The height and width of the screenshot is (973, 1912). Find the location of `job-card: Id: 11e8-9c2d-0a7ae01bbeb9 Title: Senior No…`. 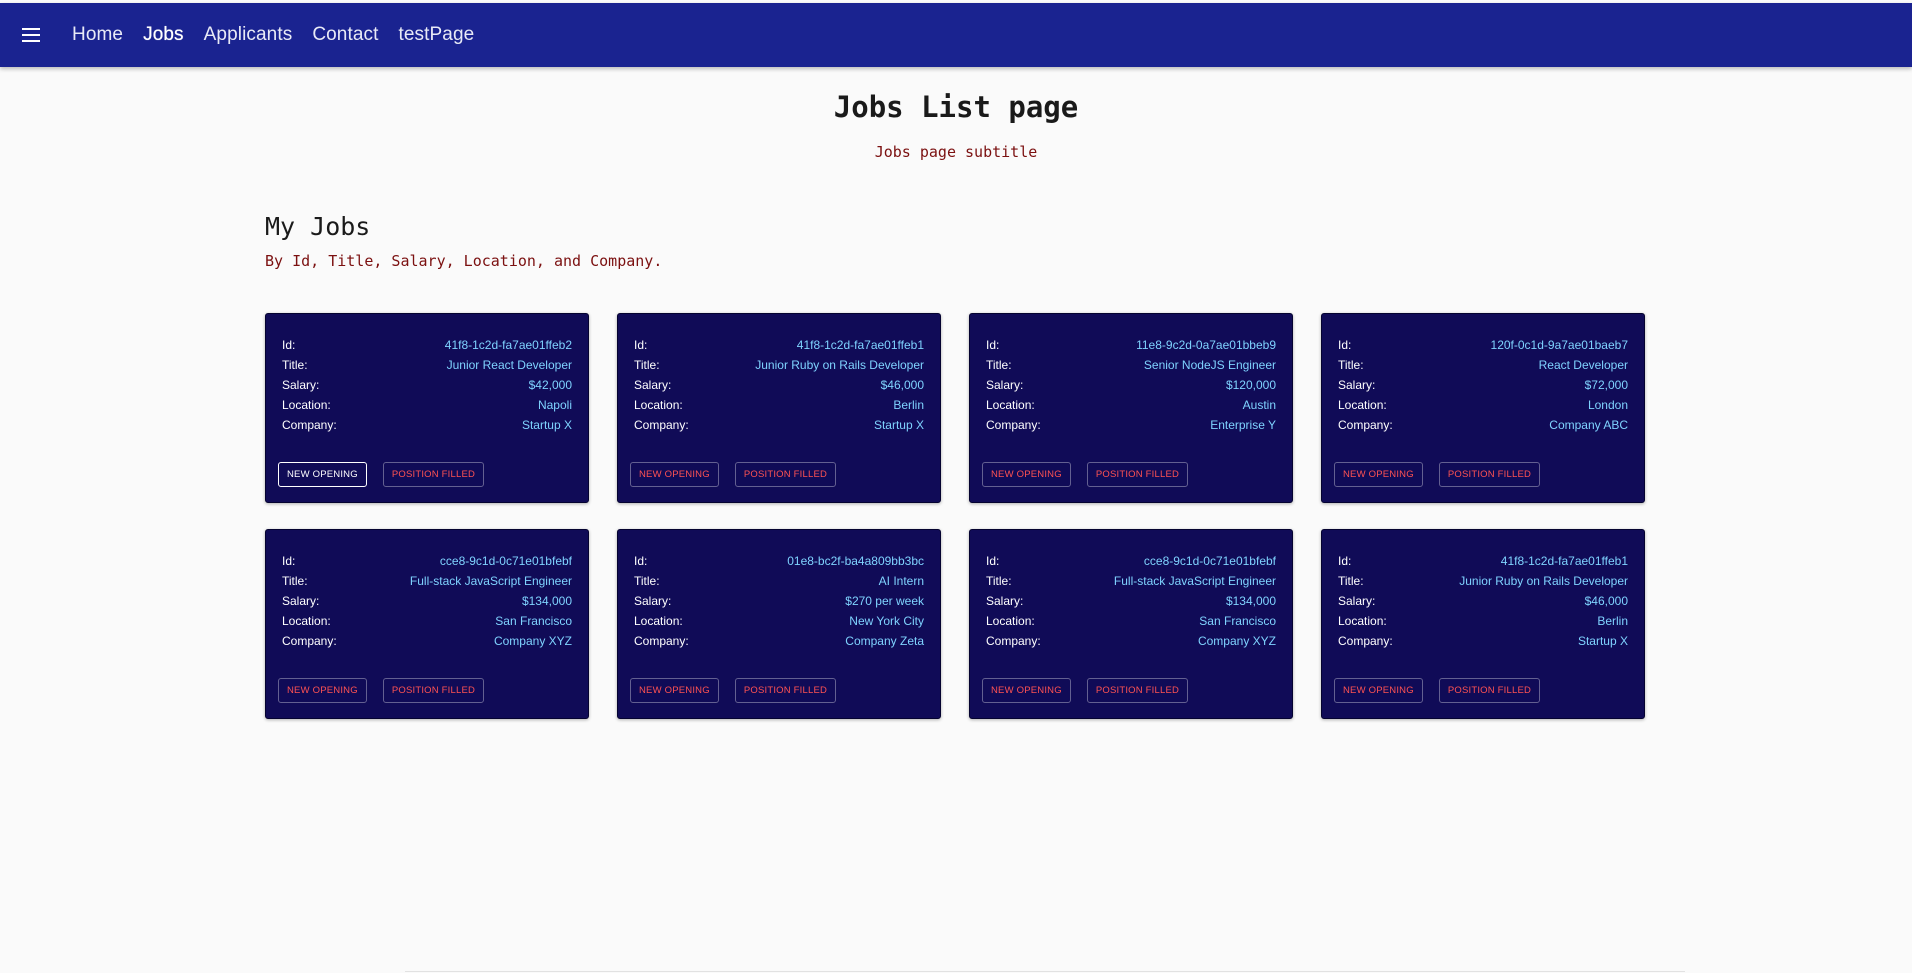

job-card: Id: 11e8-9c2d-0a7ae01bbeb9 Title: Senior No… is located at coordinates (1131, 408).